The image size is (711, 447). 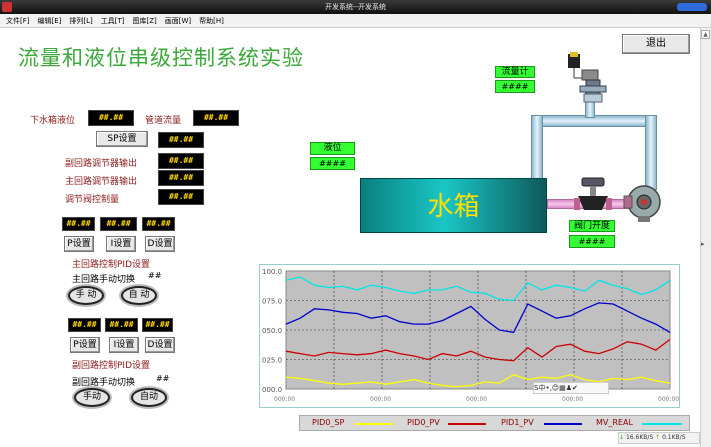 What do you see at coordinates (181, 197) in the screenshot?
I see `valve-control-amount-display: ##.##` at bounding box center [181, 197].